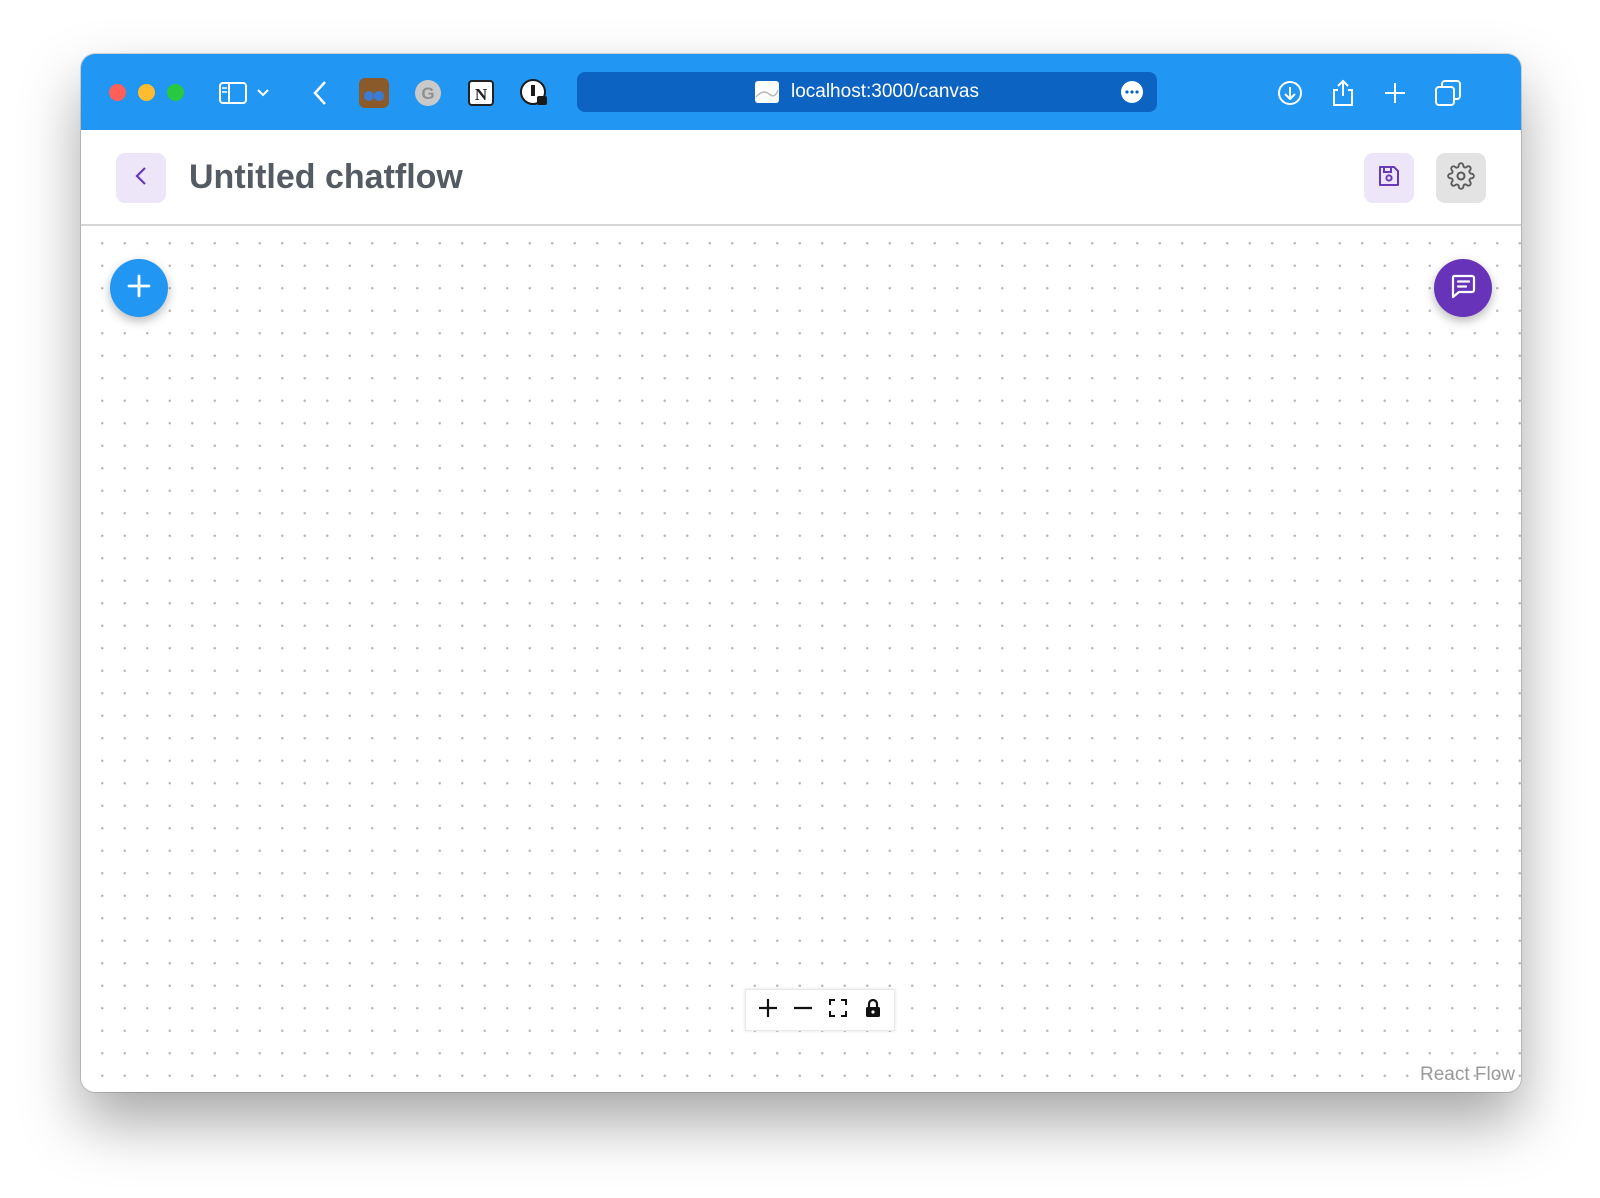  I want to click on grammarly-extension-icon: G, so click(428, 93).